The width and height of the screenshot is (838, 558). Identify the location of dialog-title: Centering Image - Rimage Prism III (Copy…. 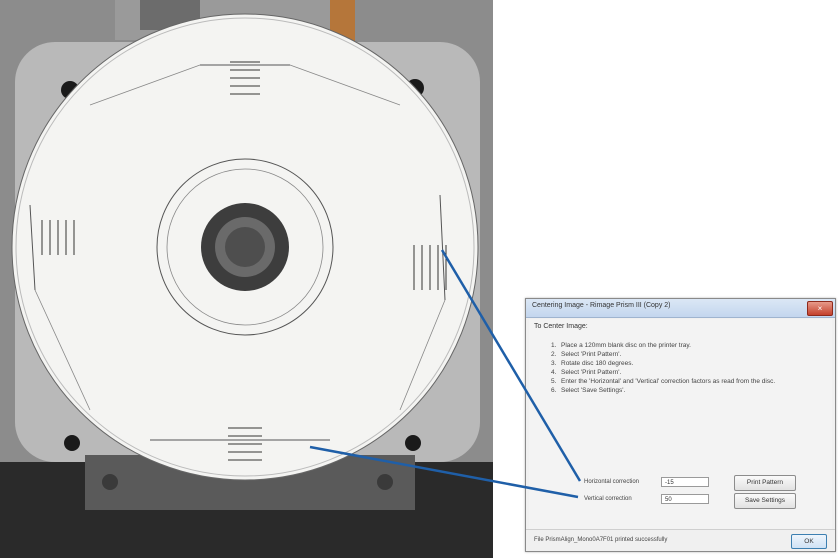
(601, 305).